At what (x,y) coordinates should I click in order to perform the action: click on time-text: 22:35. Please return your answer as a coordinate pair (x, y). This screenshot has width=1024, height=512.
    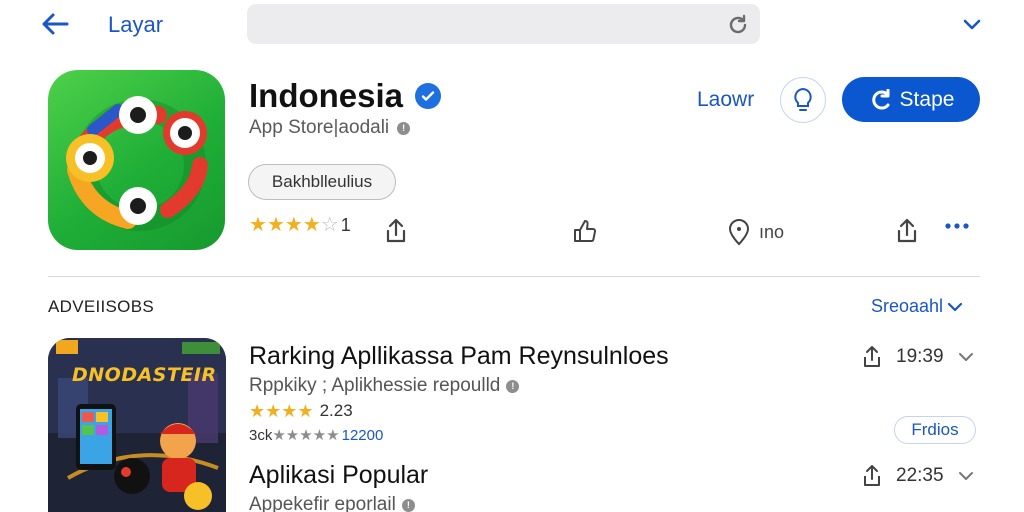
    Looking at the image, I should click on (920, 475).